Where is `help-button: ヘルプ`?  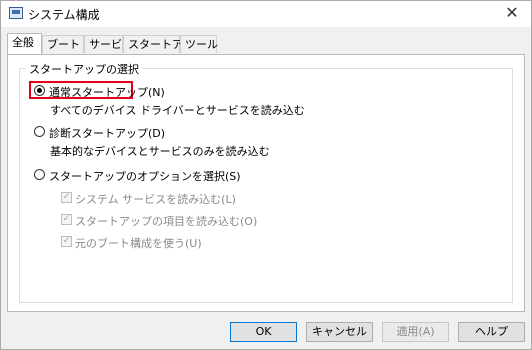
help-button: ヘルプ is located at coordinates (491, 332).